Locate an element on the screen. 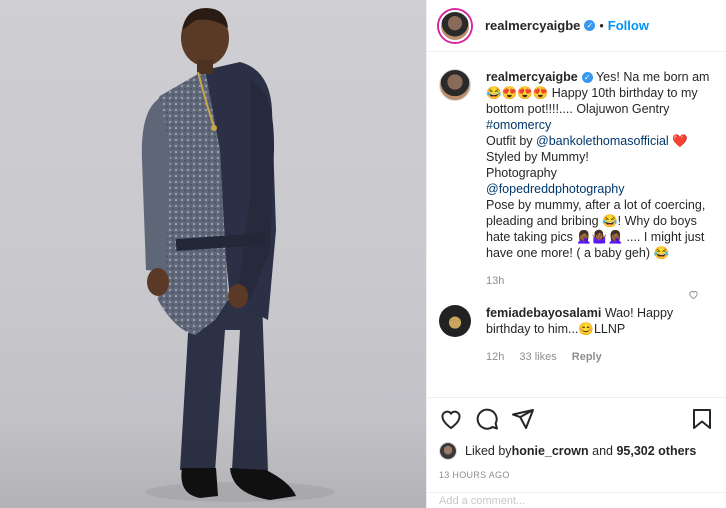 The width and height of the screenshot is (726, 508). photo-floor-shade is located at coordinates (213, 463).